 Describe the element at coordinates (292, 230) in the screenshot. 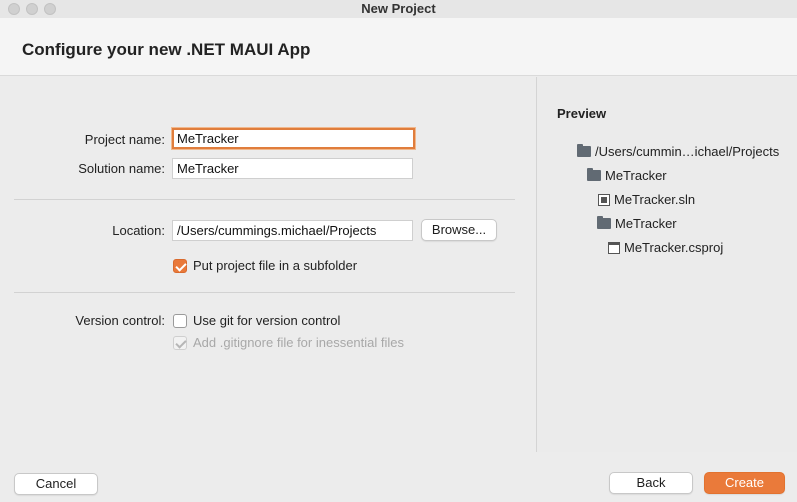

I see `location-input: /Users/cummings.michael/Projects` at that location.